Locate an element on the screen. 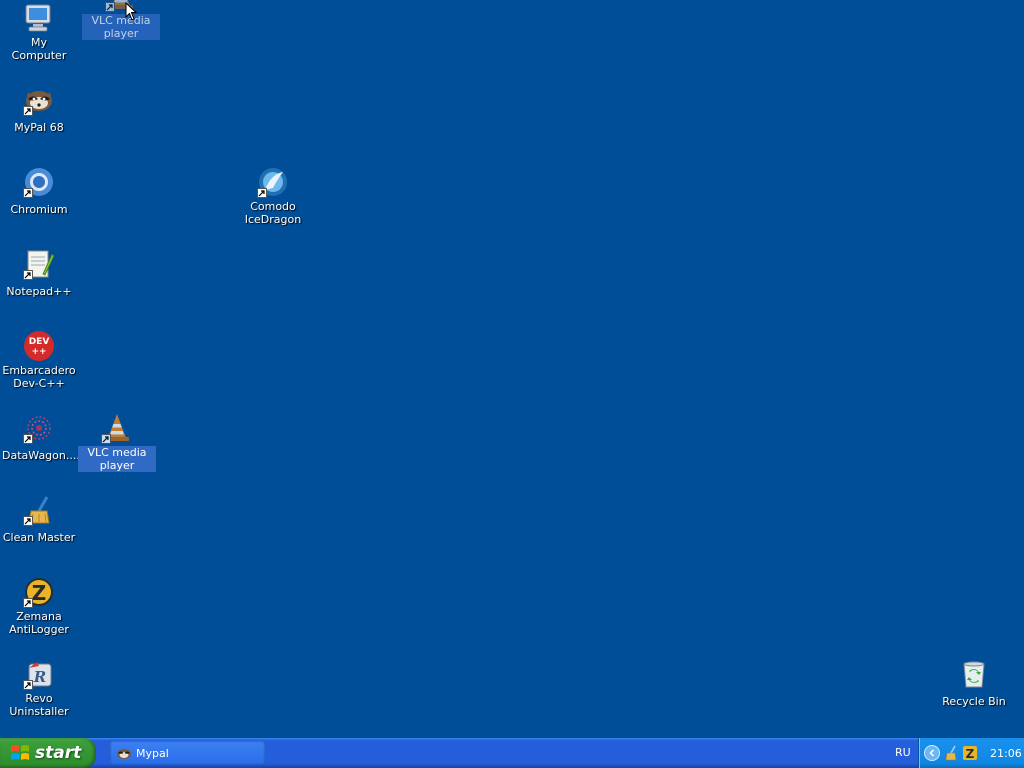  desktop-icon-zemana: Z Zemana AntiLogger is located at coordinates (39, 606).